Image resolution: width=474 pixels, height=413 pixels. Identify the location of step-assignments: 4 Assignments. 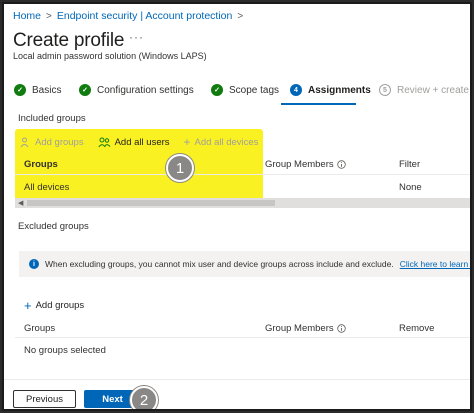
(330, 90).